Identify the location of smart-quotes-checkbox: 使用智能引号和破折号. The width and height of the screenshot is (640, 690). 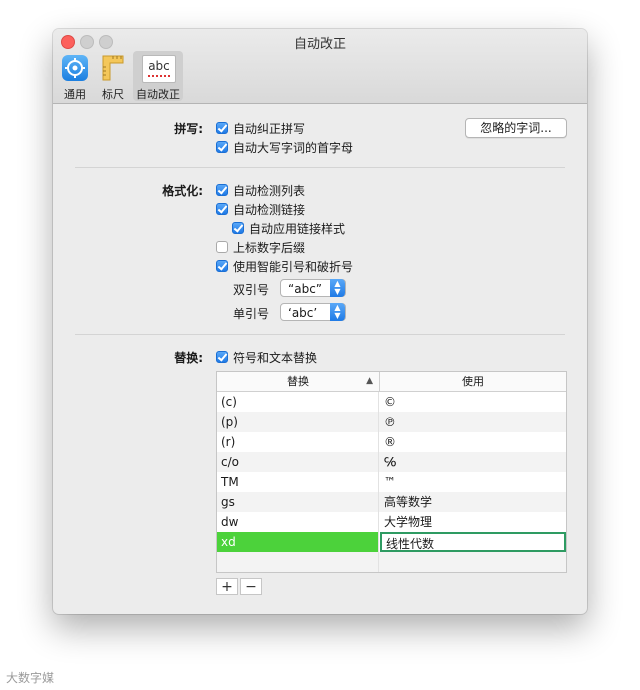
(284, 266).